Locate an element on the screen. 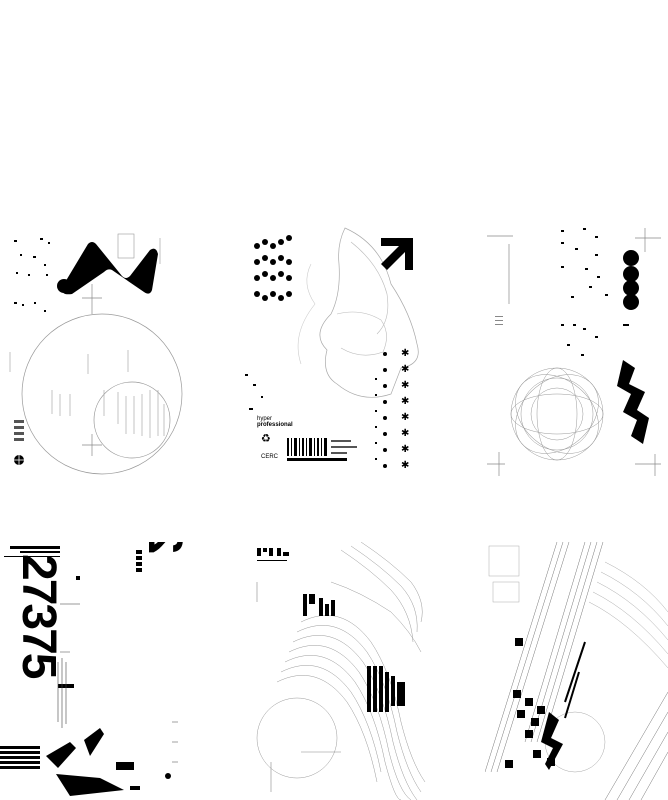 Image resolution: width=668 pixels, height=800 pixels. poster-3-artwork is located at coordinates (574, 352).